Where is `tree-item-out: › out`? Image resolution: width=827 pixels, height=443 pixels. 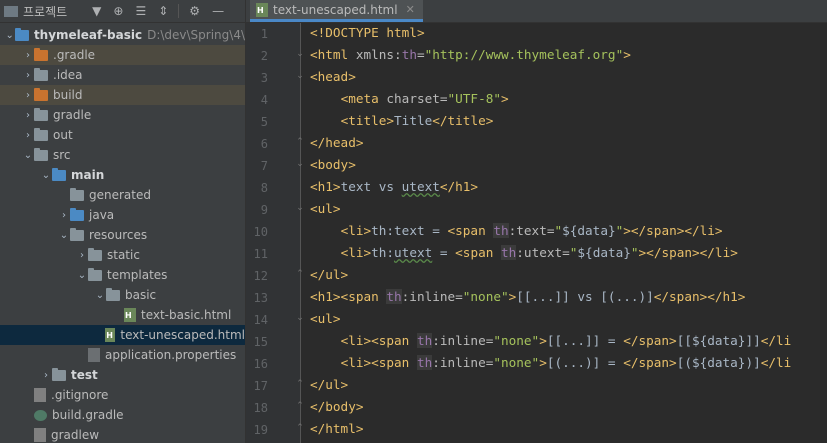
tree-item-out: › out is located at coordinates (122, 135).